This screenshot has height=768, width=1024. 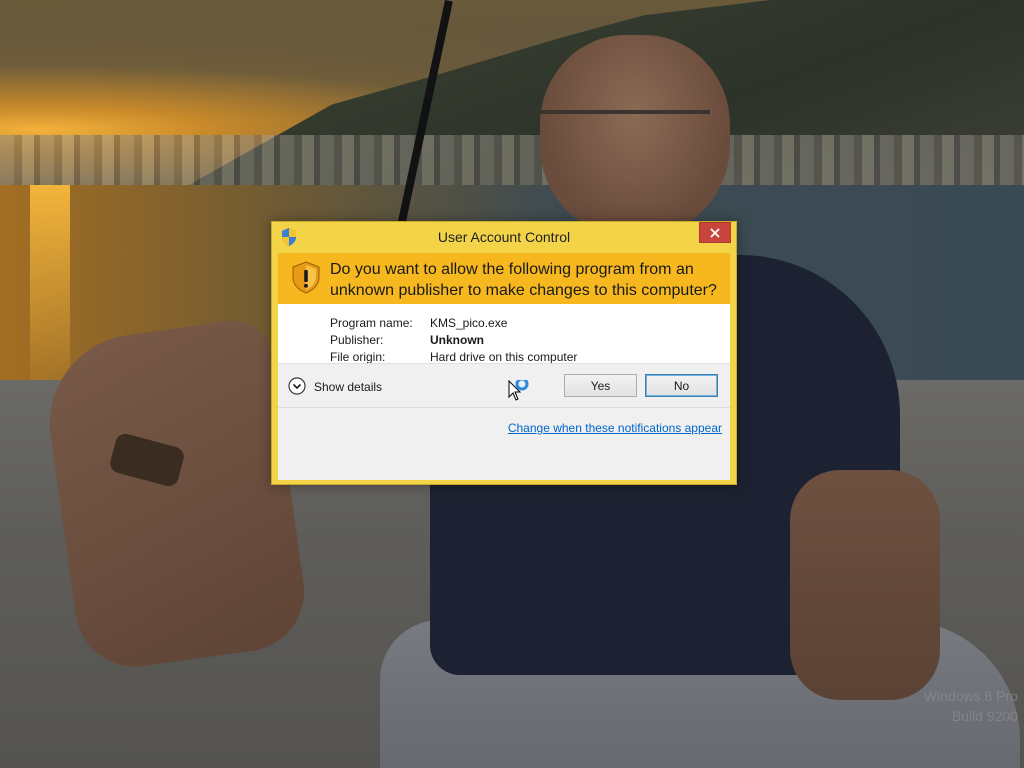 I want to click on publisher-label: Publisher:, so click(x=357, y=340).